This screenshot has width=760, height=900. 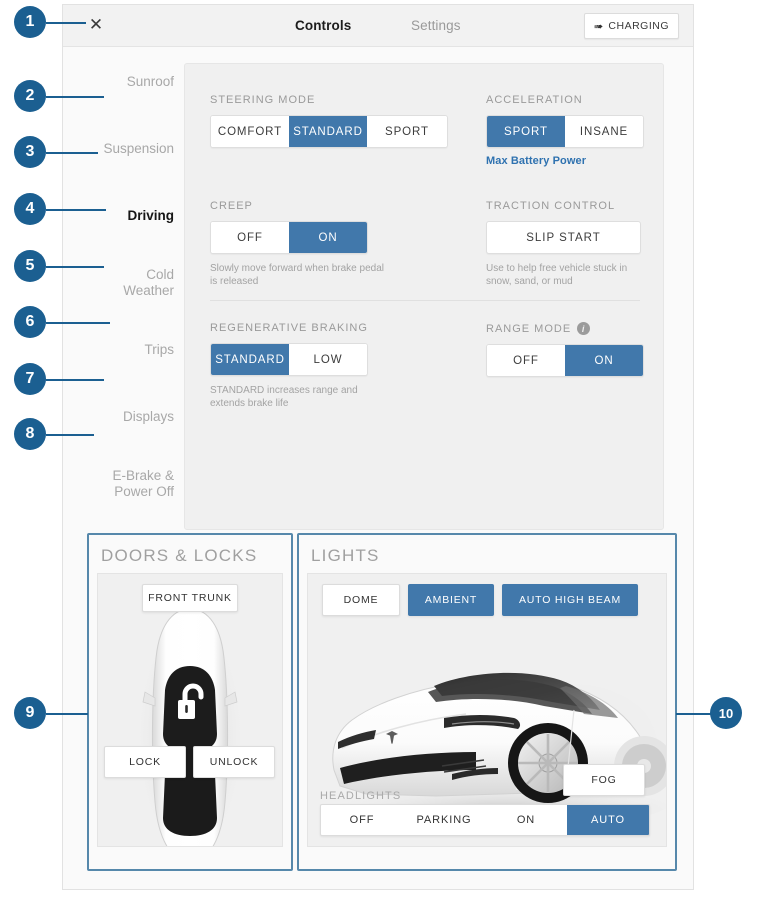 I want to click on callout-badge-3: 3, so click(x=30, y=152).